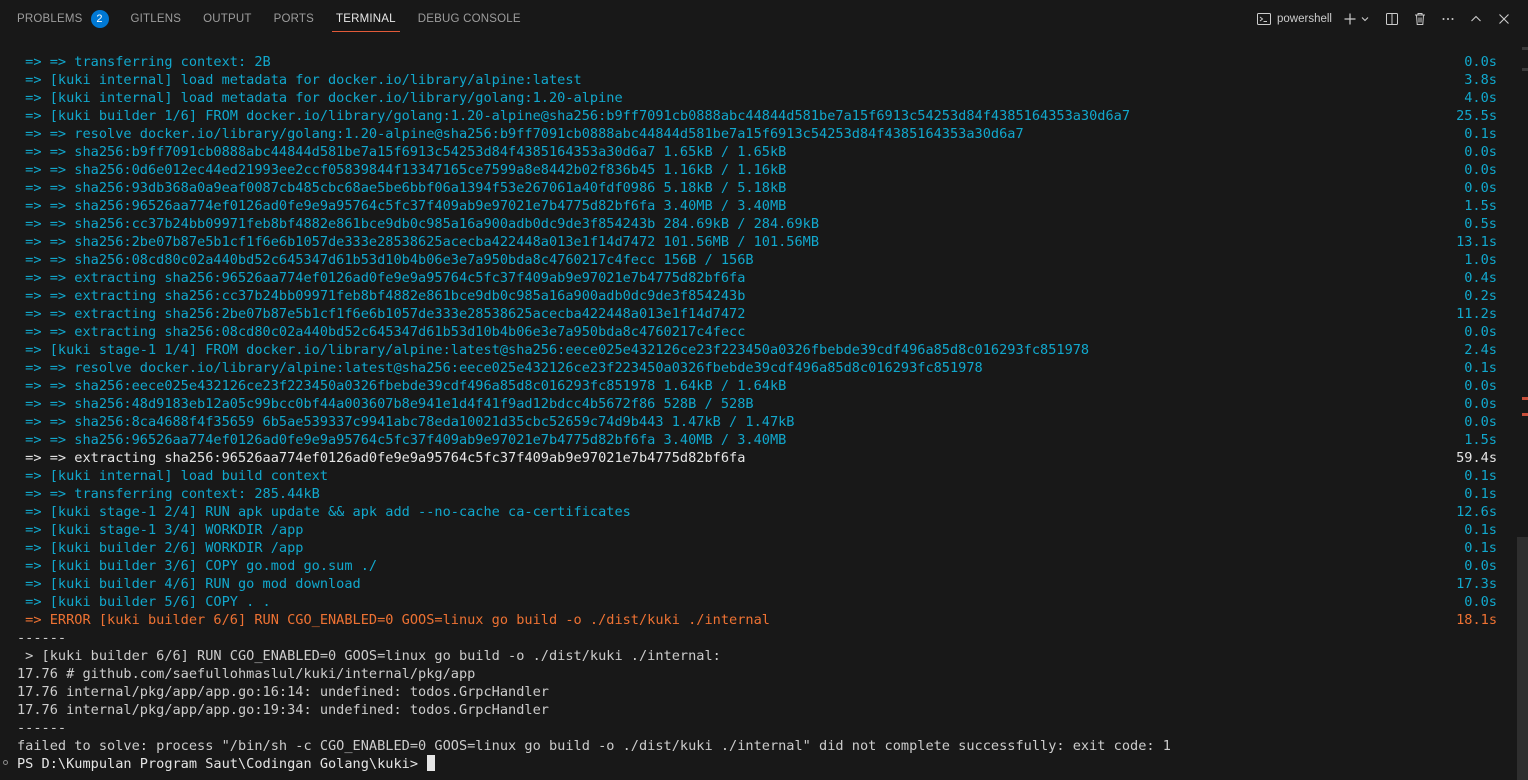 The height and width of the screenshot is (780, 1528). What do you see at coordinates (1480, 260) in the screenshot?
I see `step-duration: 1.0s` at bounding box center [1480, 260].